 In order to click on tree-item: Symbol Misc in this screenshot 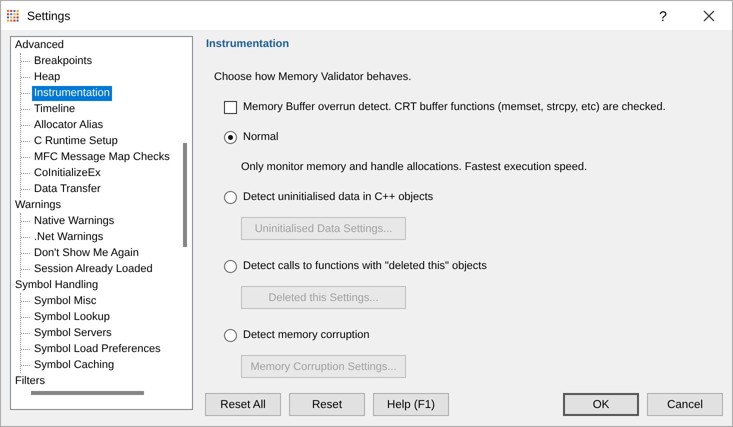, I will do `click(65, 301)`.